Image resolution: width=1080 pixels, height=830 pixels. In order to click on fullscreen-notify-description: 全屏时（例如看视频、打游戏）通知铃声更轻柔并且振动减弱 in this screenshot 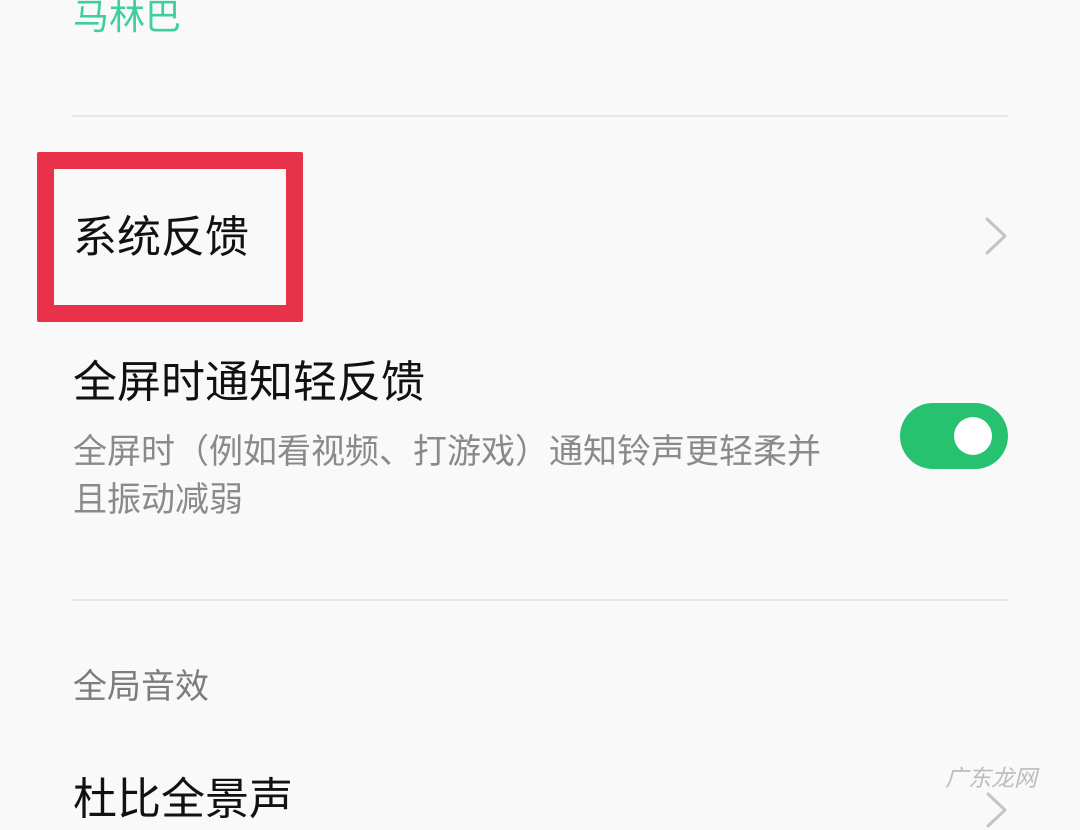, I will do `click(447, 476)`.